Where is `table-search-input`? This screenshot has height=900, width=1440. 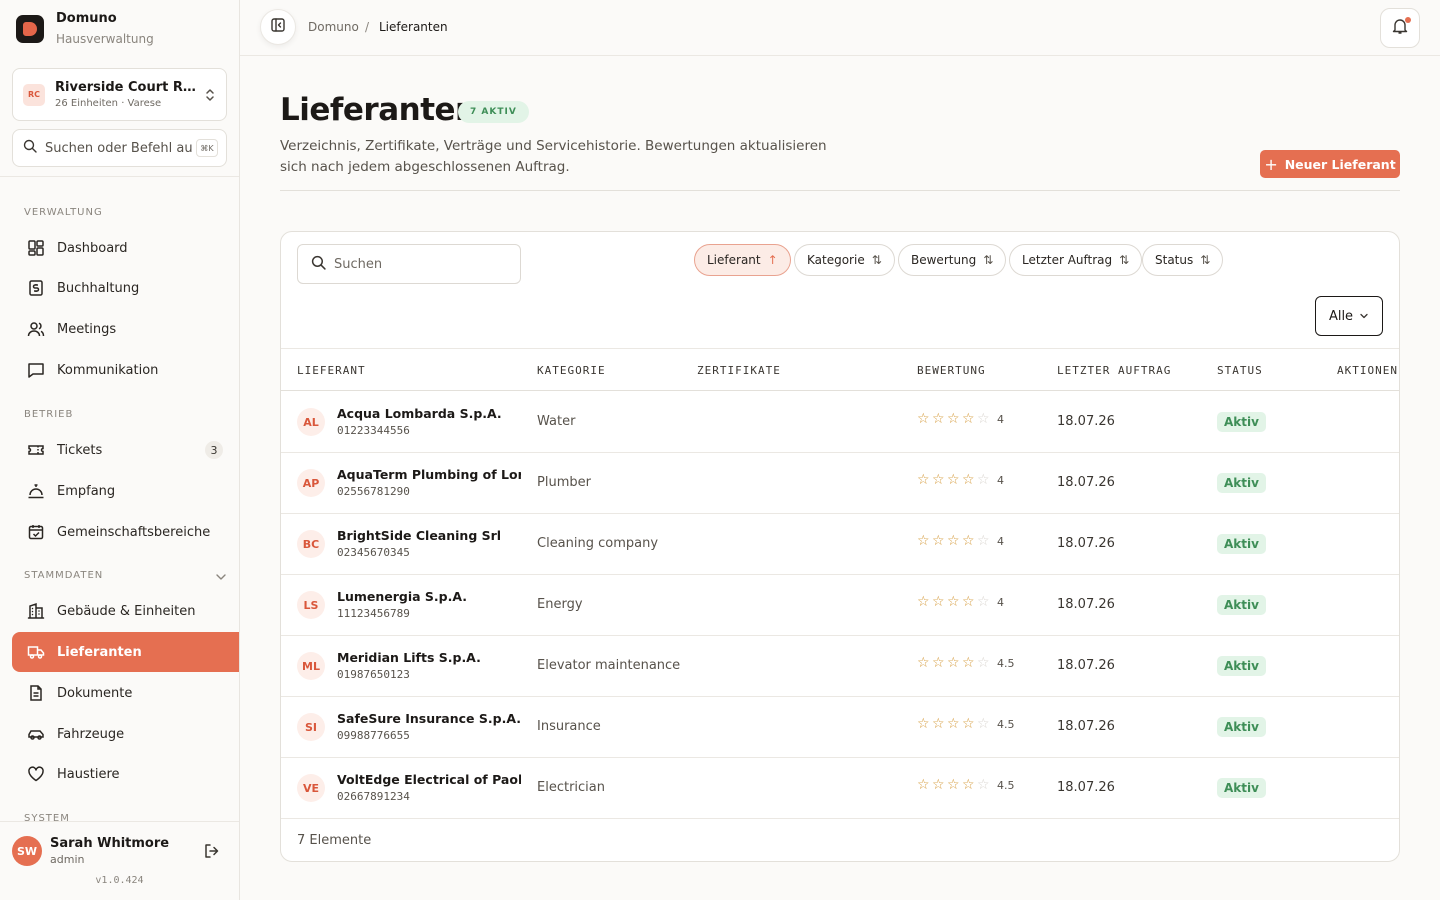
table-search-input is located at coordinates (419, 264).